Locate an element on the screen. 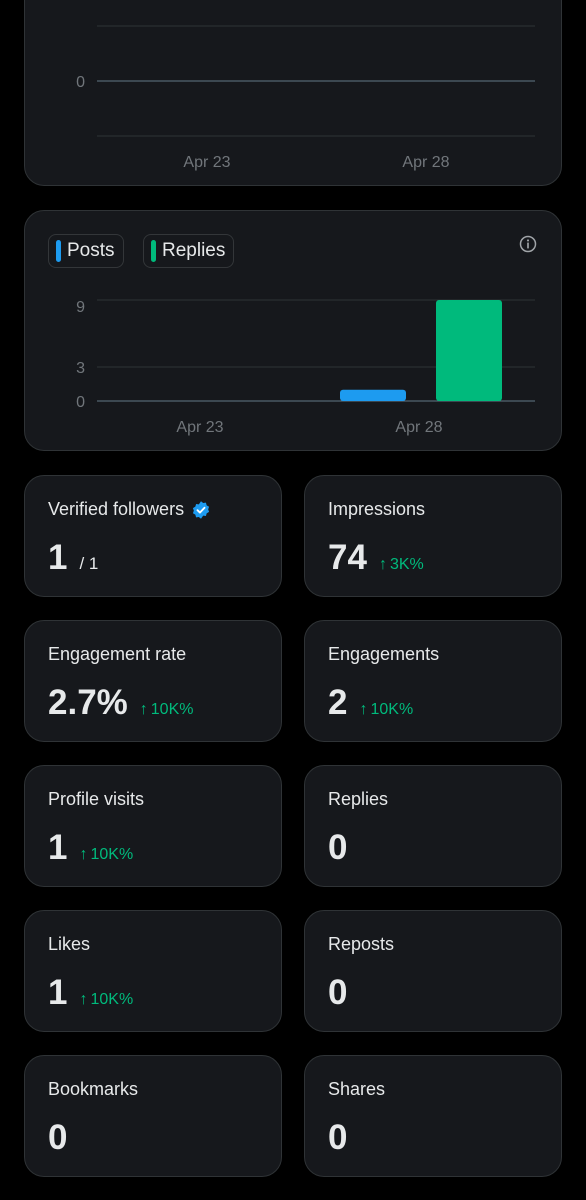 Image resolution: width=586 pixels, height=1200 pixels. stat-label: Reposts is located at coordinates (361, 944).